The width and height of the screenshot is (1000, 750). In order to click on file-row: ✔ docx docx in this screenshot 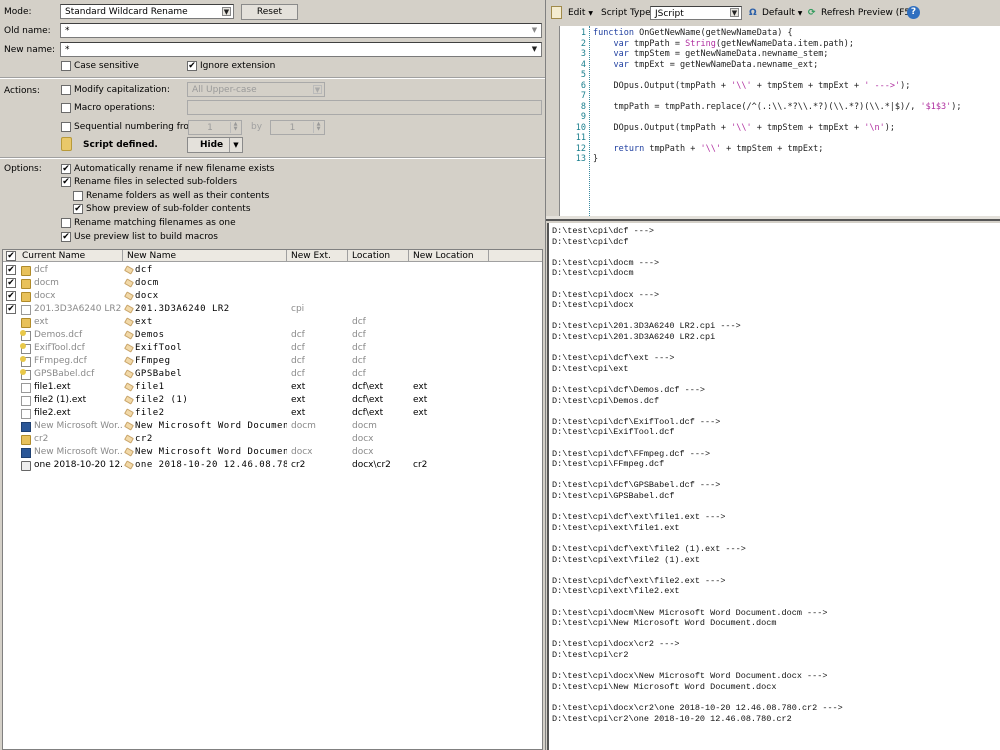, I will do `click(272, 296)`.